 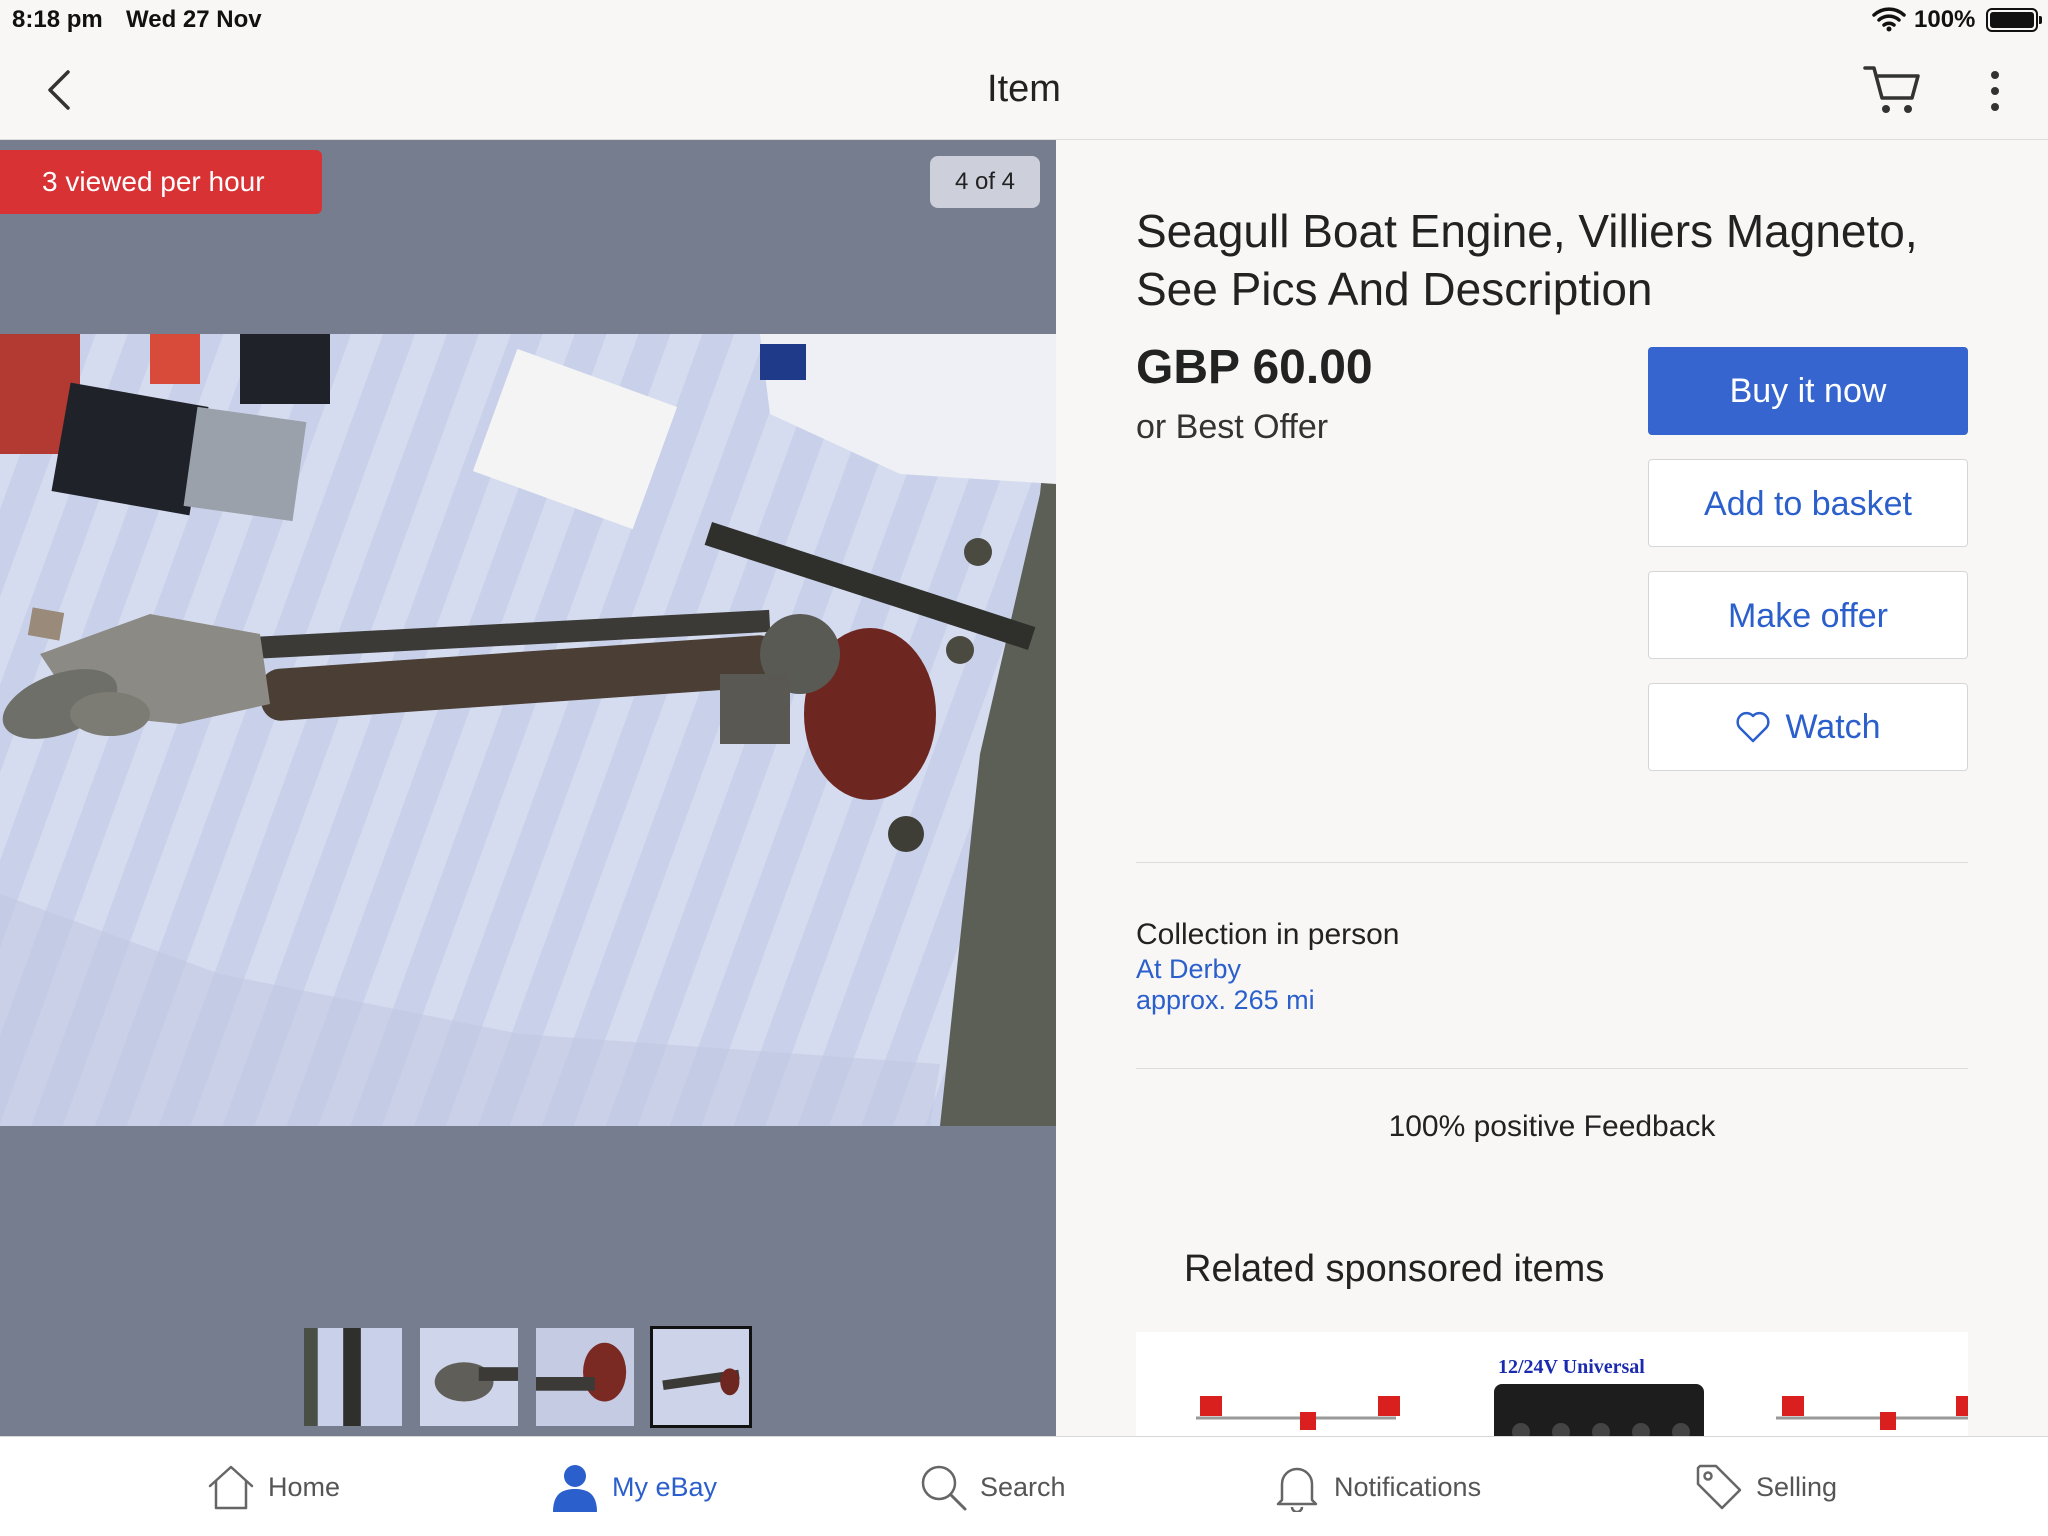 What do you see at coordinates (1188, 969) in the screenshot?
I see `collection-location-link: At Derby` at bounding box center [1188, 969].